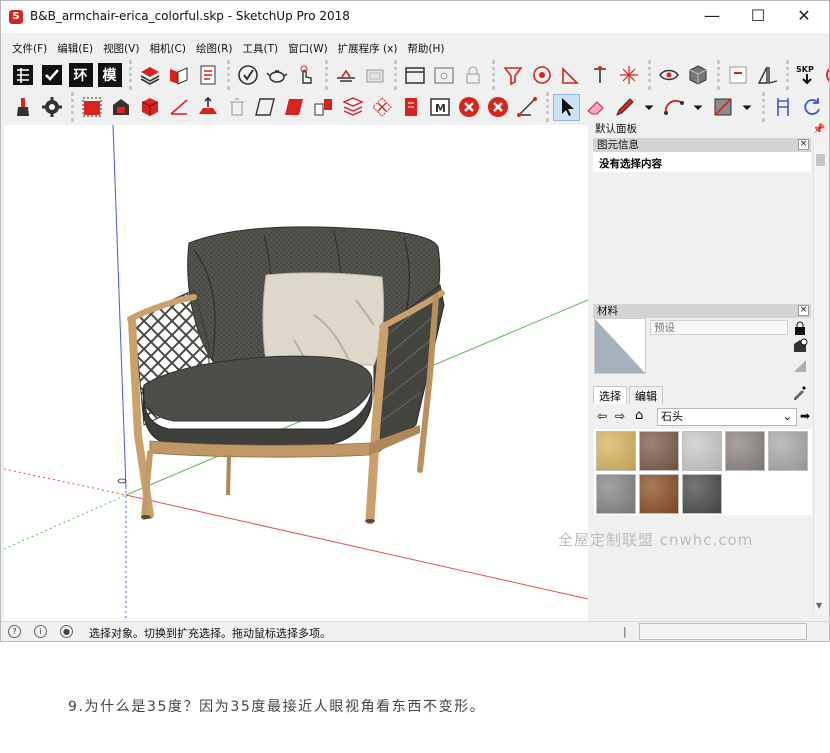  Describe the element at coordinates (819, 605) in the screenshot. I see `scroll-down-icon: ▼` at that location.